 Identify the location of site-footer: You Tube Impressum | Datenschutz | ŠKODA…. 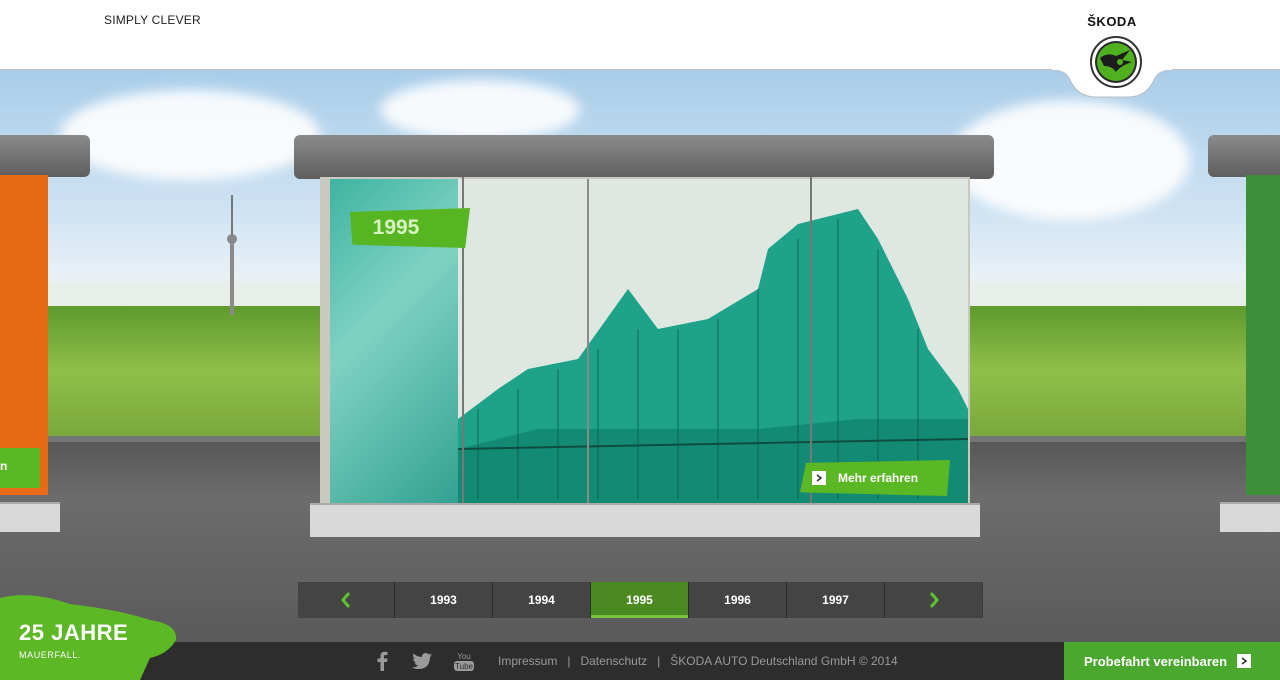
(640, 661).